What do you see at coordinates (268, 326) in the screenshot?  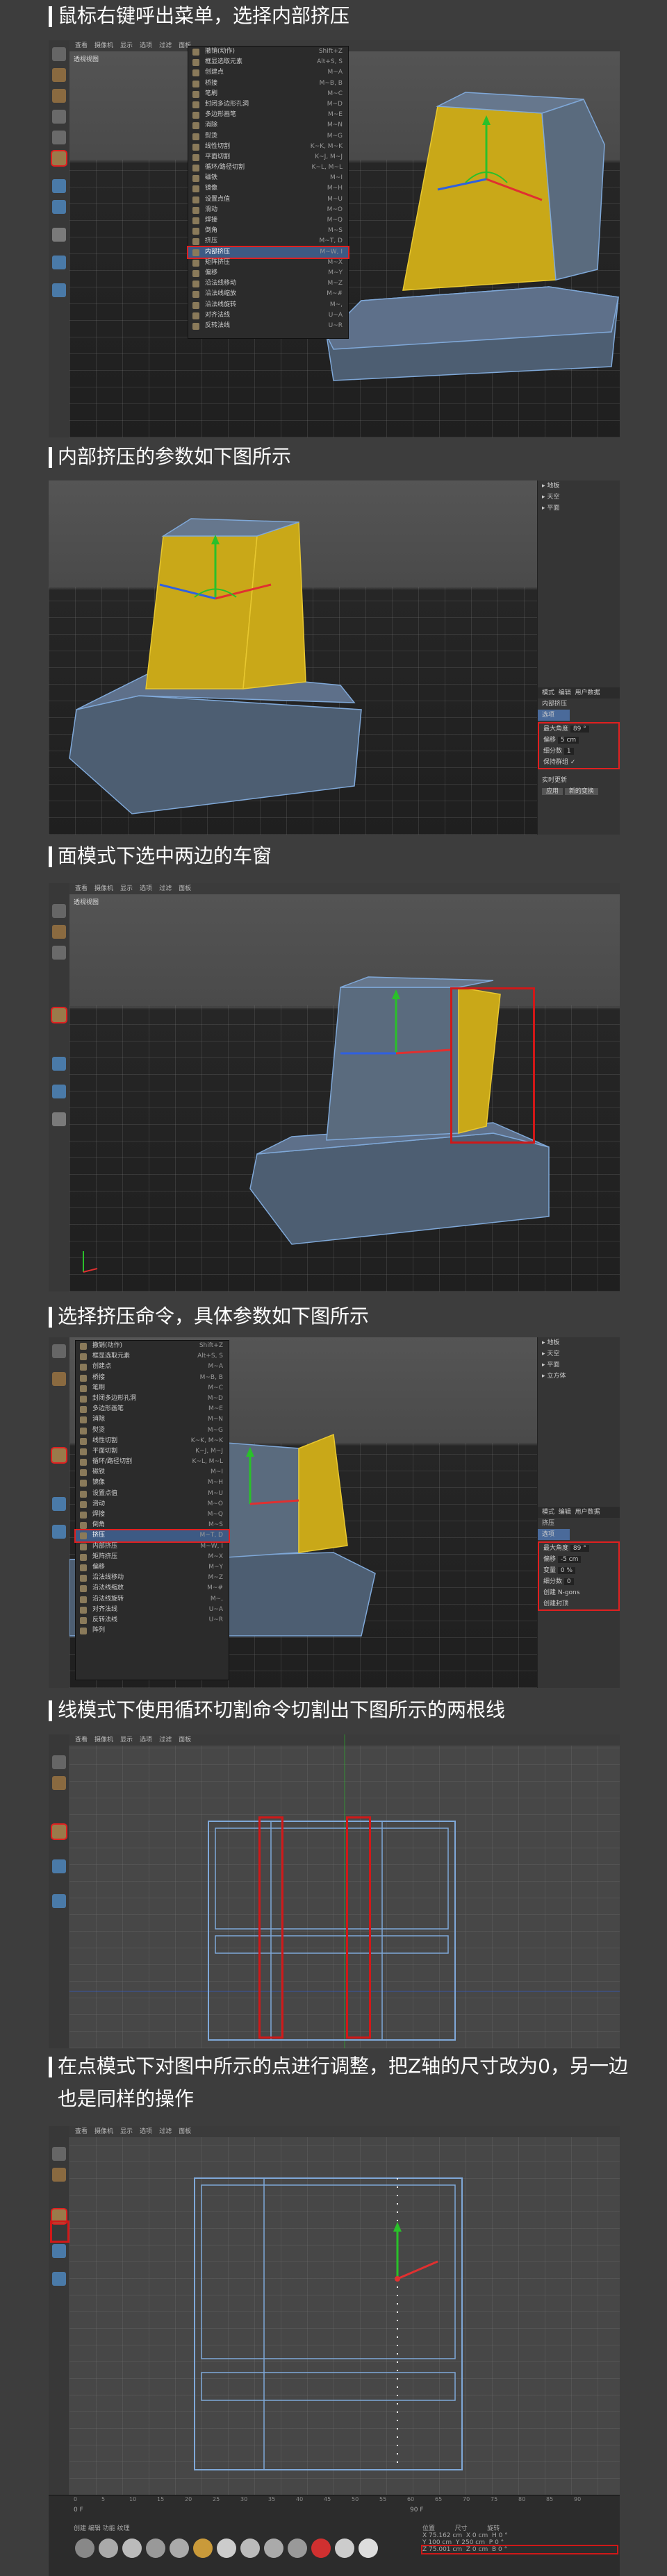 I see `context-menu-item: 反转法线 U~R` at bounding box center [268, 326].